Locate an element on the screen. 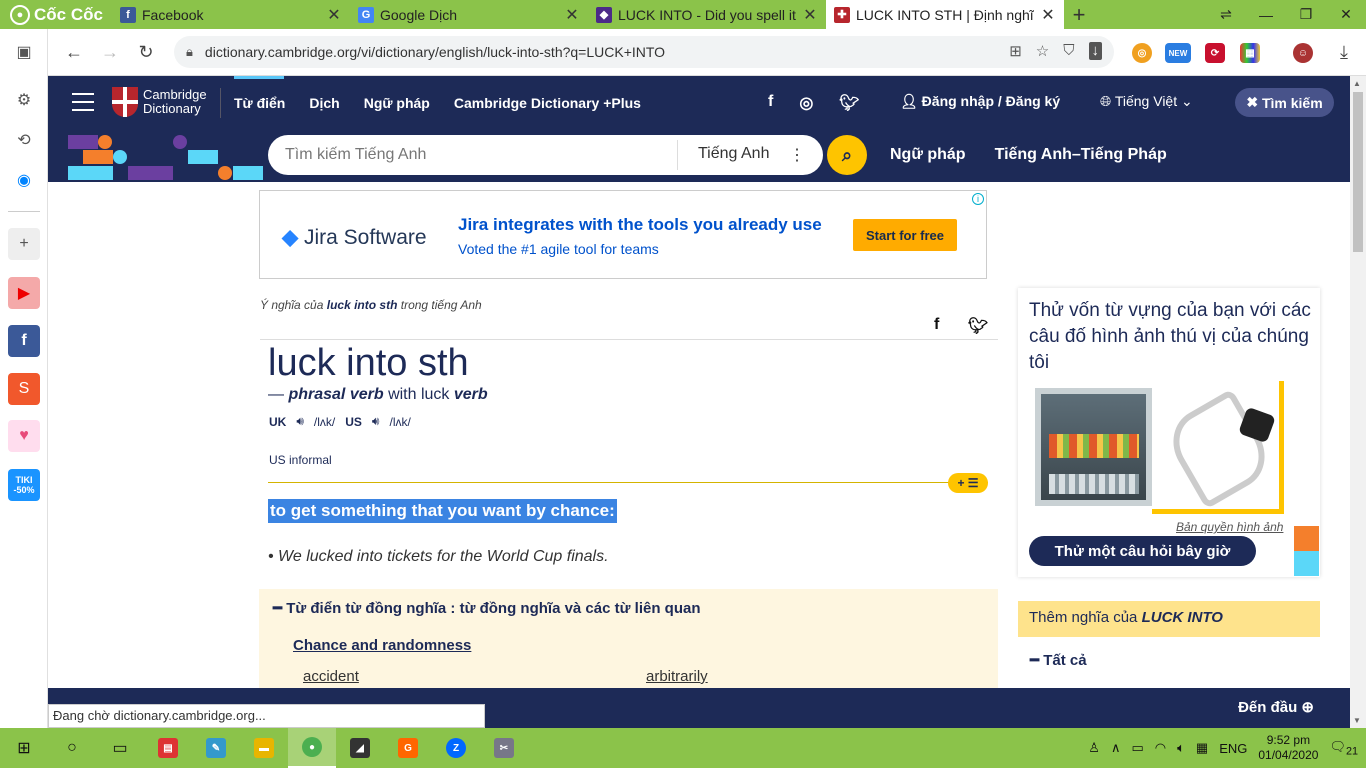 This screenshot has height=768, width=1366. scroll-down-icon: ▼ is located at coordinates (1357, 720).